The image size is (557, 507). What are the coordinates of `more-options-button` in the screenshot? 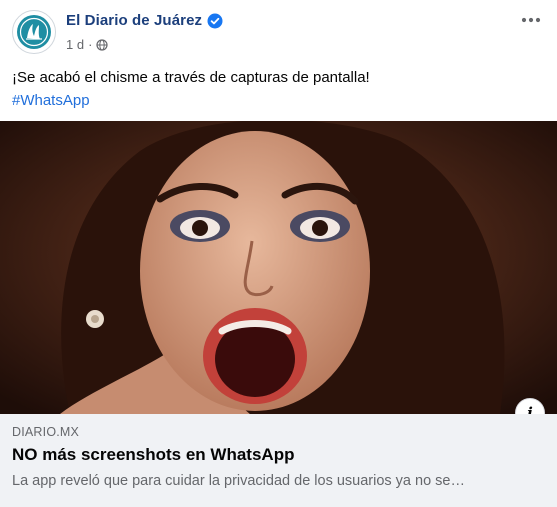 It's located at (531, 20).